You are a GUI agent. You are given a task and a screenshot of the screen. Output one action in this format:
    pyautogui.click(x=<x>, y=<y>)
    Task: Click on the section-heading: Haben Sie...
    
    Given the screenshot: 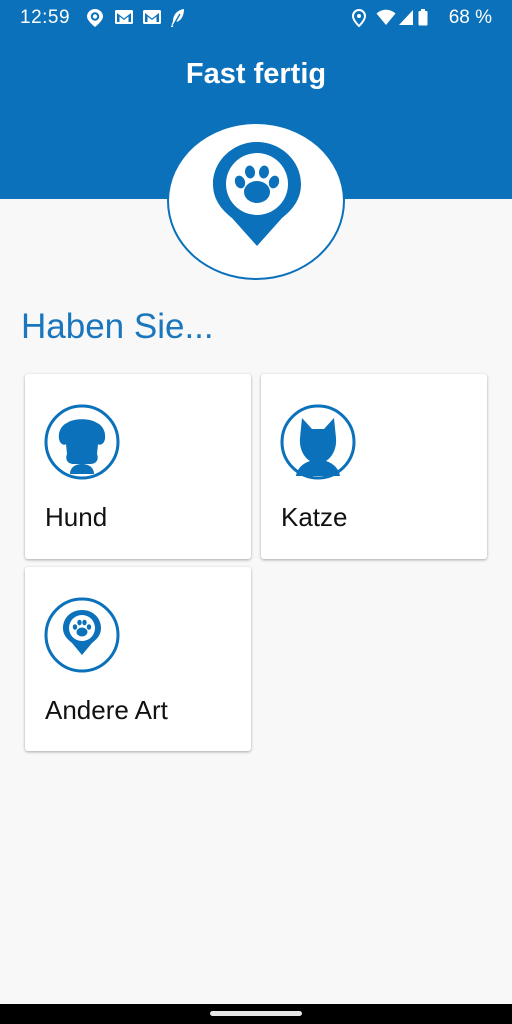 What is the action you would take?
    pyautogui.click(x=117, y=326)
    